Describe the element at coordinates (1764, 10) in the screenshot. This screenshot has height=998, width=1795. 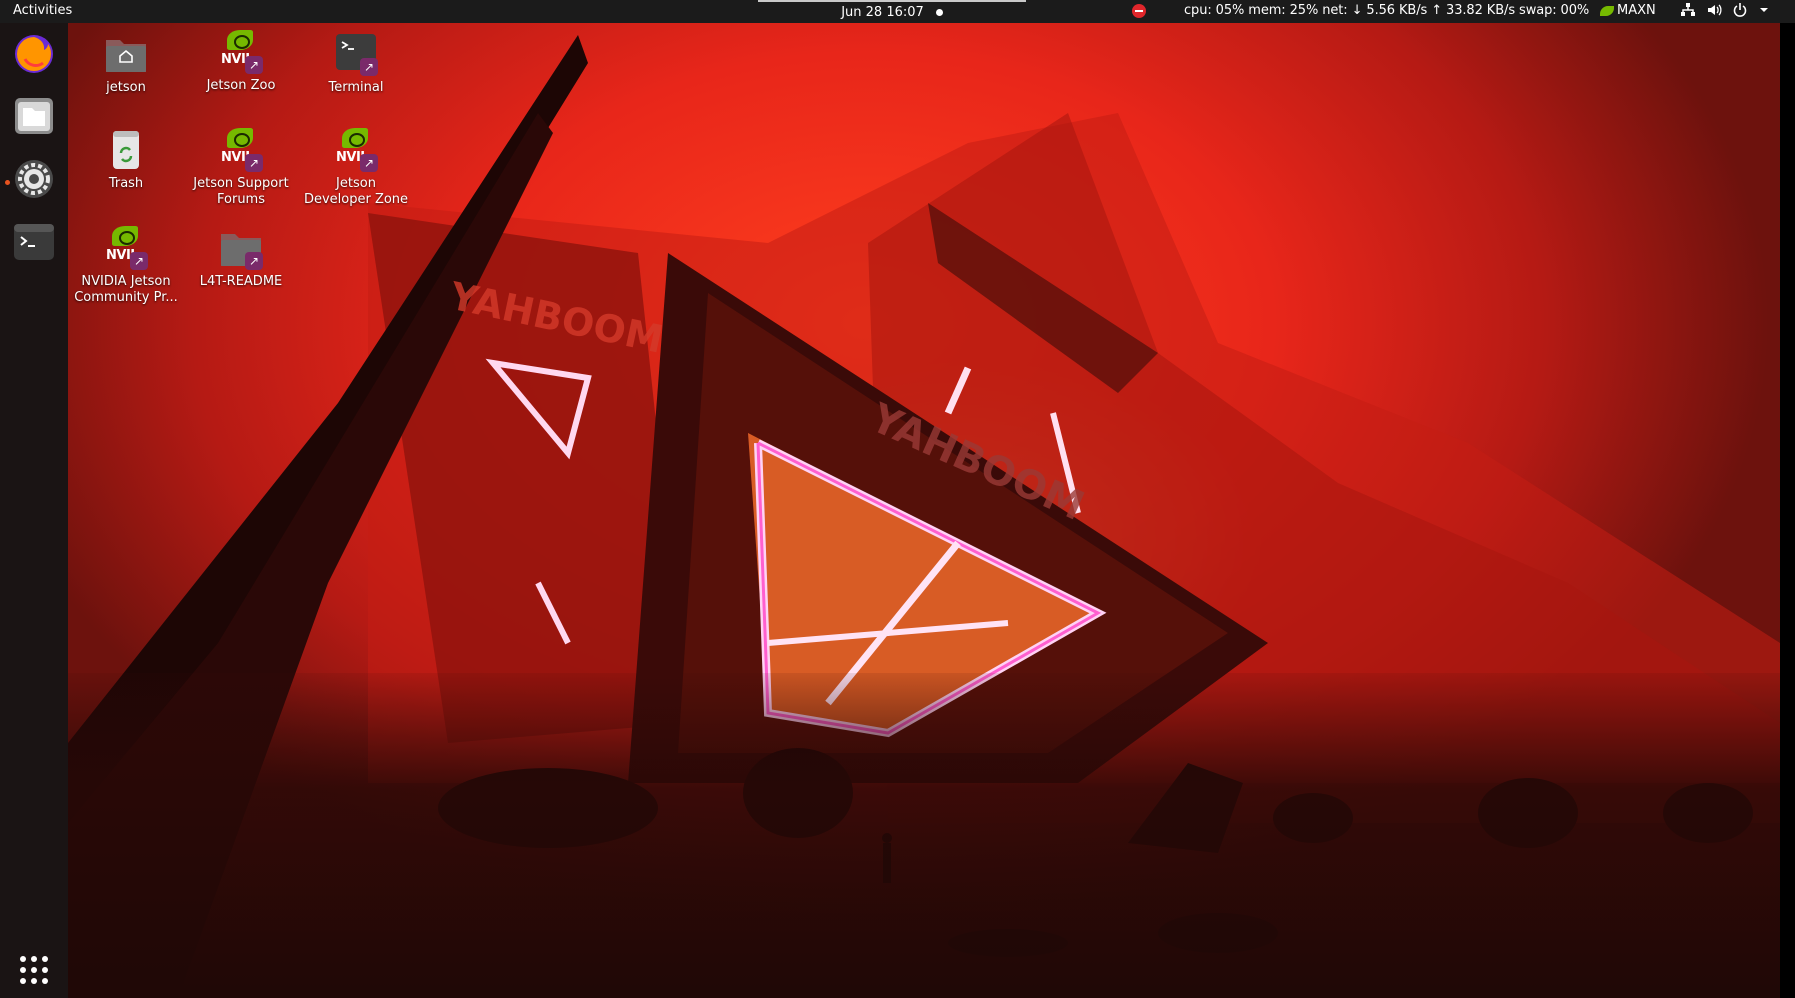
I see `chevron-down-icon` at that location.